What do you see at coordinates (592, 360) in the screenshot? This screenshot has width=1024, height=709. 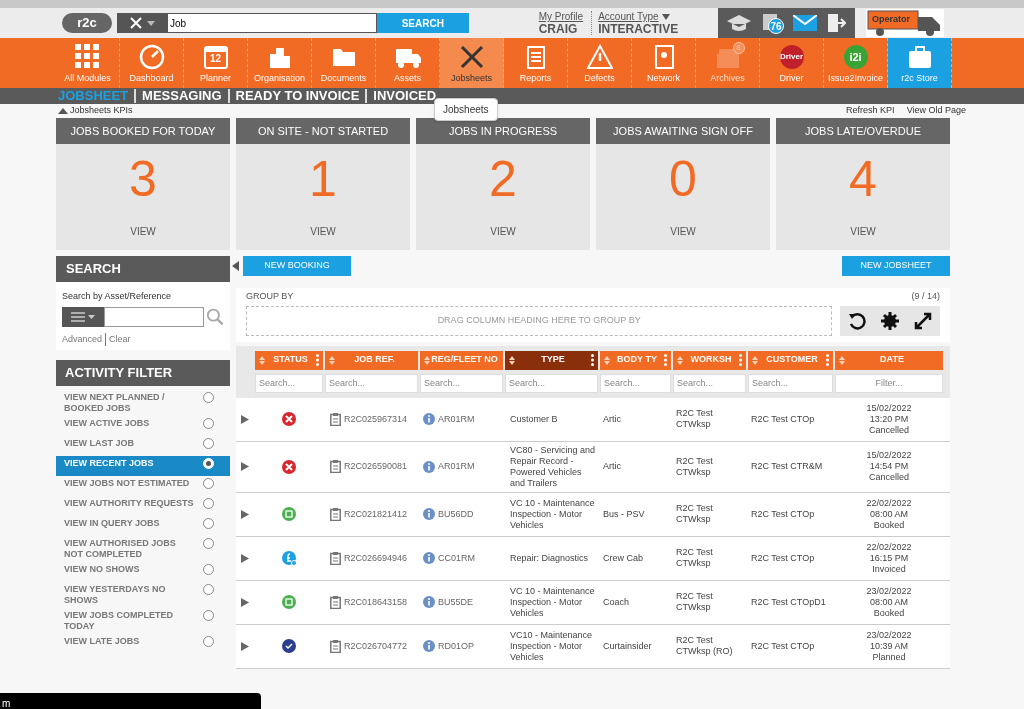 I see `column-menu-icon` at bounding box center [592, 360].